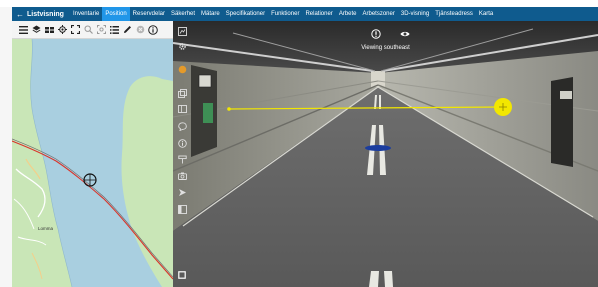 The image size is (598, 287). I want to click on basemap-icon, so click(49, 30).